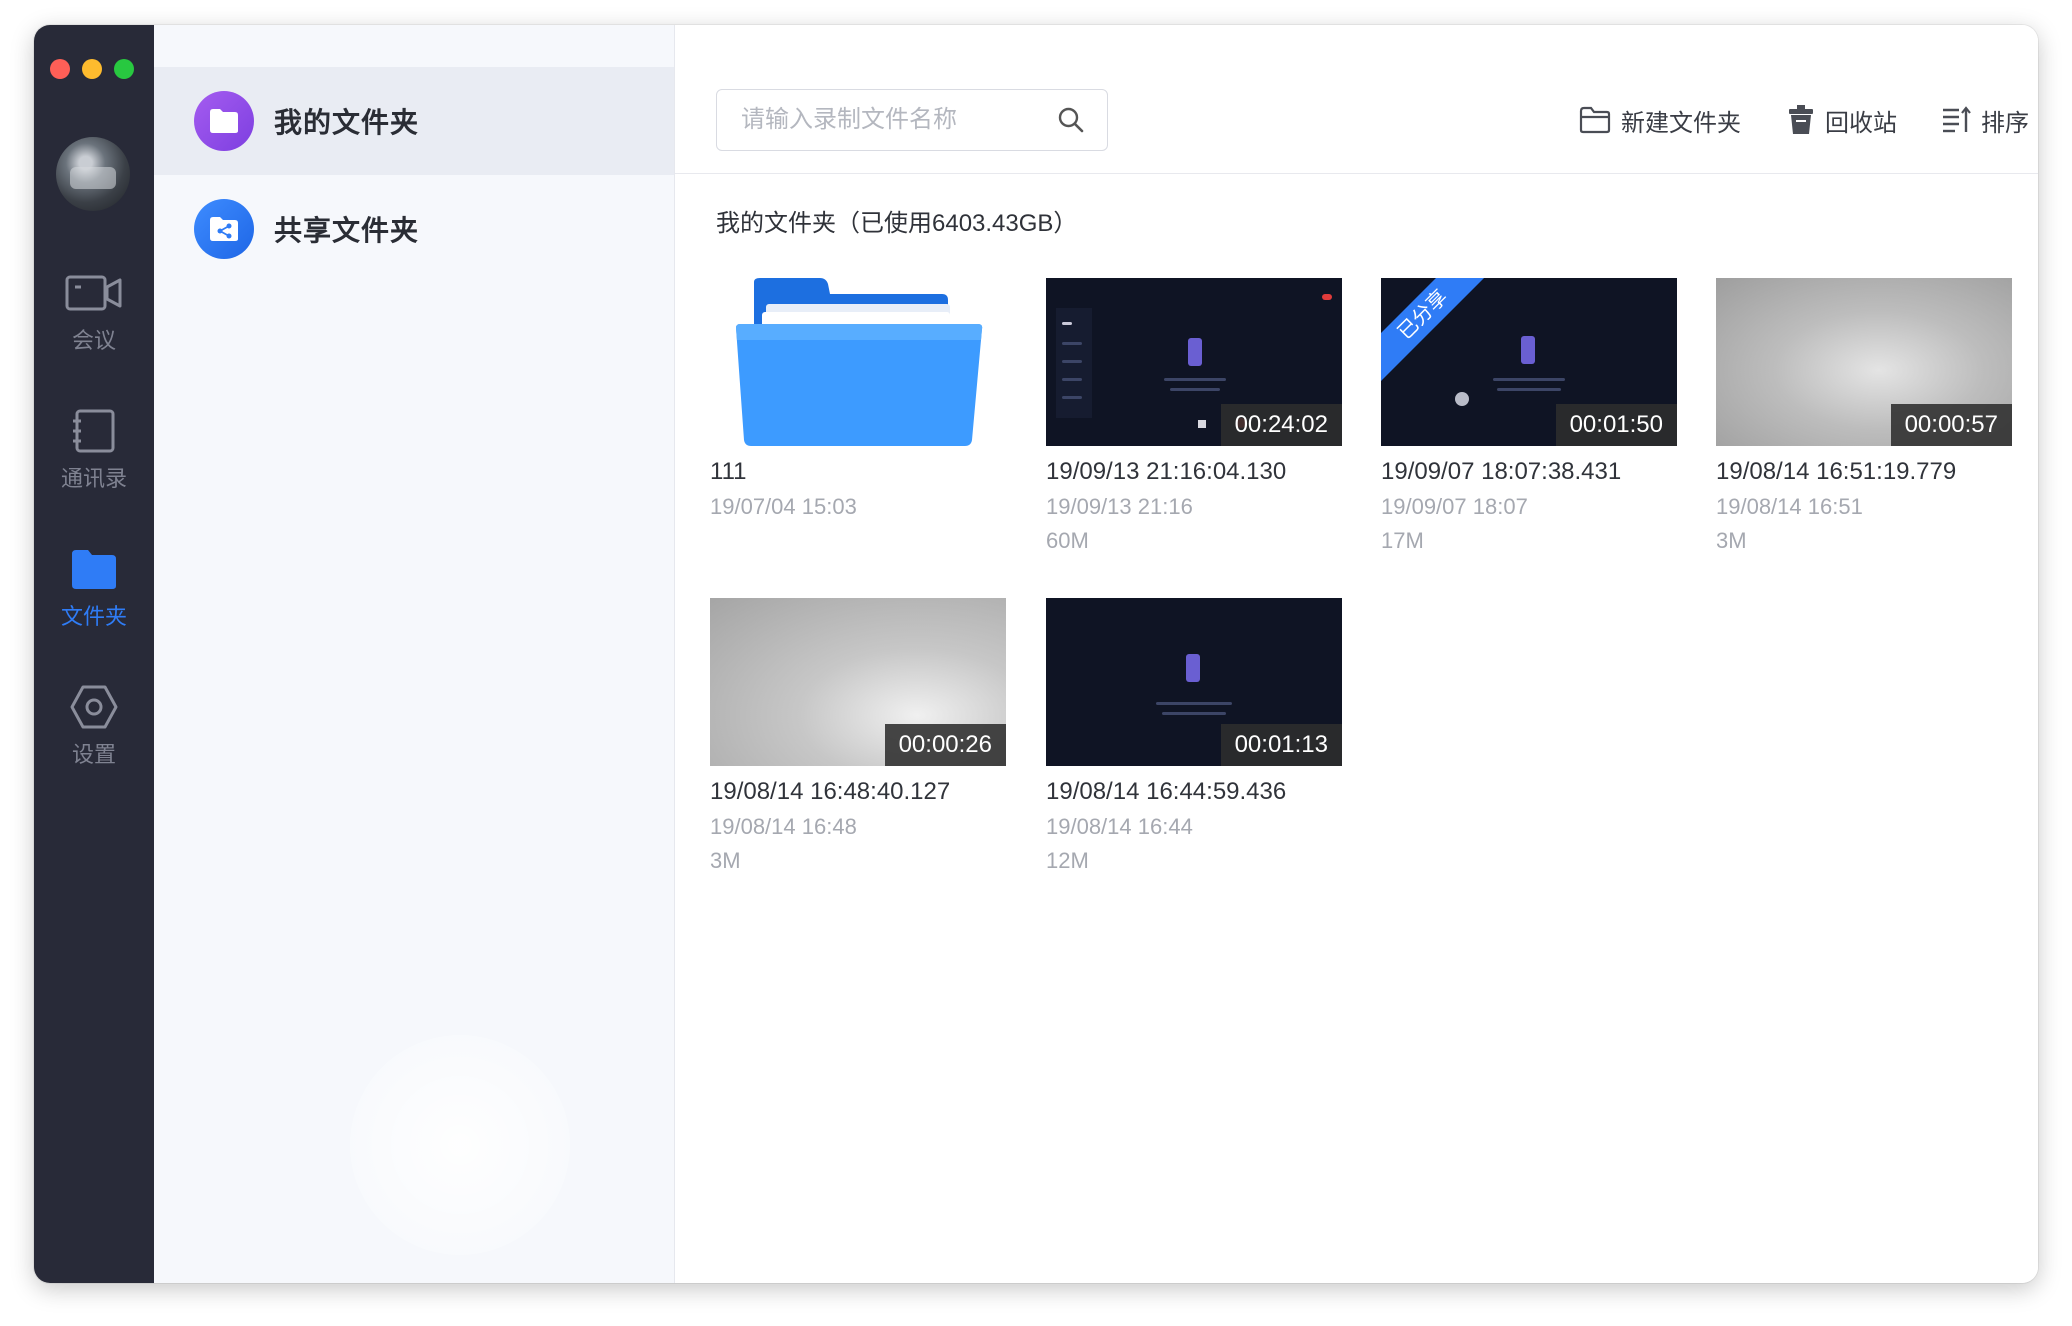 The height and width of the screenshot is (1326, 2072). I want to click on new-folder-button: 新建文件夹, so click(1660, 120).